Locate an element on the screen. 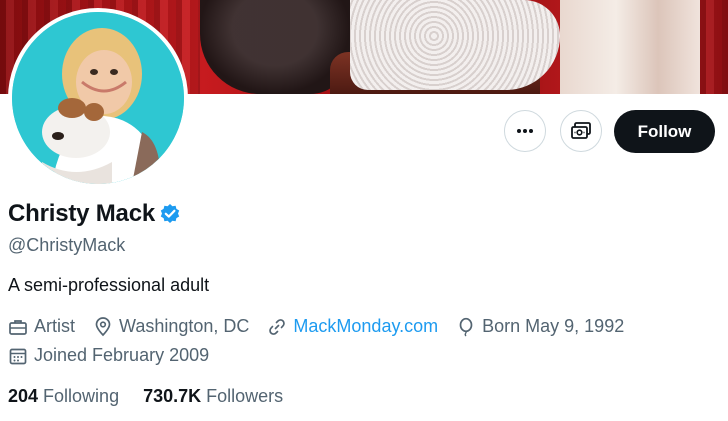 This screenshot has width=728, height=421. followers-stat: 730.7K Followers is located at coordinates (213, 396).